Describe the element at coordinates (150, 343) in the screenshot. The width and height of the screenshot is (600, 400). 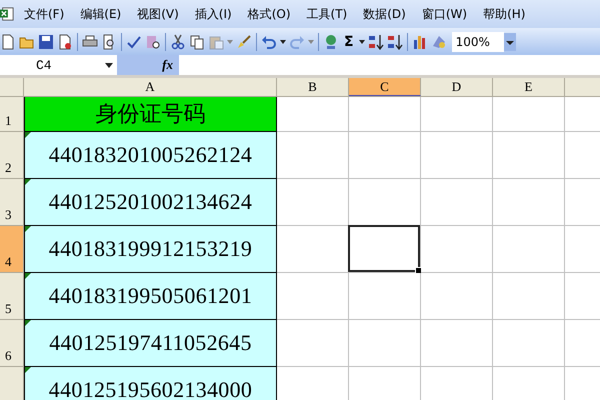
I see `id-number: 440125197411052645` at that location.